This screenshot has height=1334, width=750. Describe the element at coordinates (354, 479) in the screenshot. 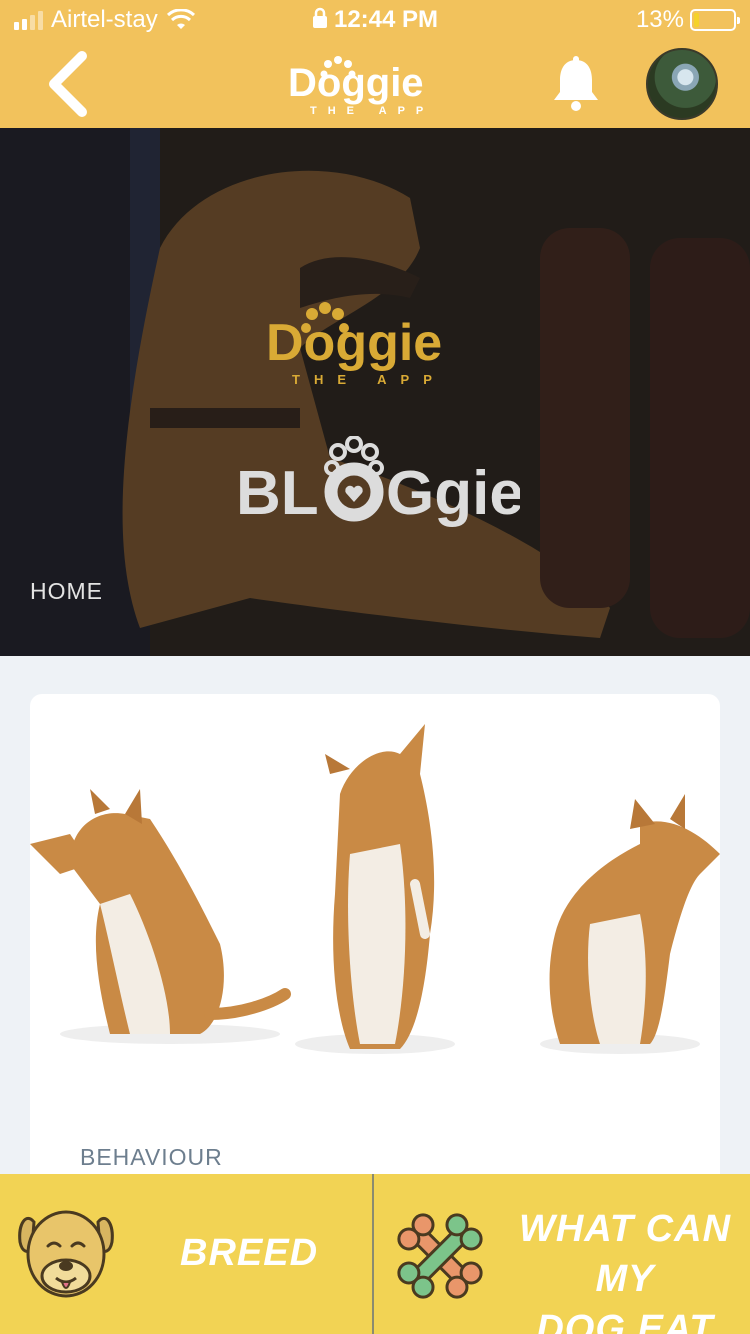

I see `paw-heart-icon` at that location.